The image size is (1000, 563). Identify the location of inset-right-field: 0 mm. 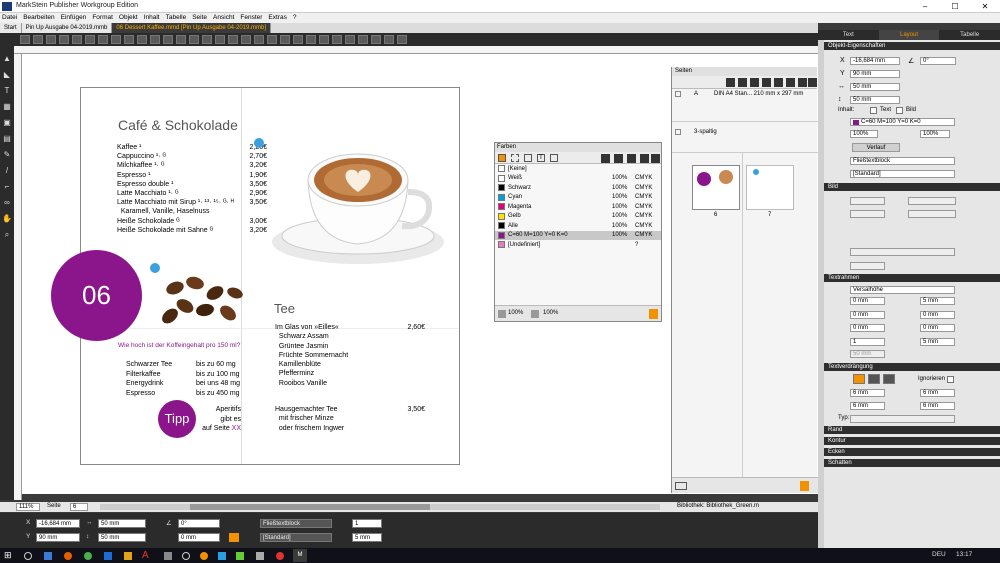
(937, 315).